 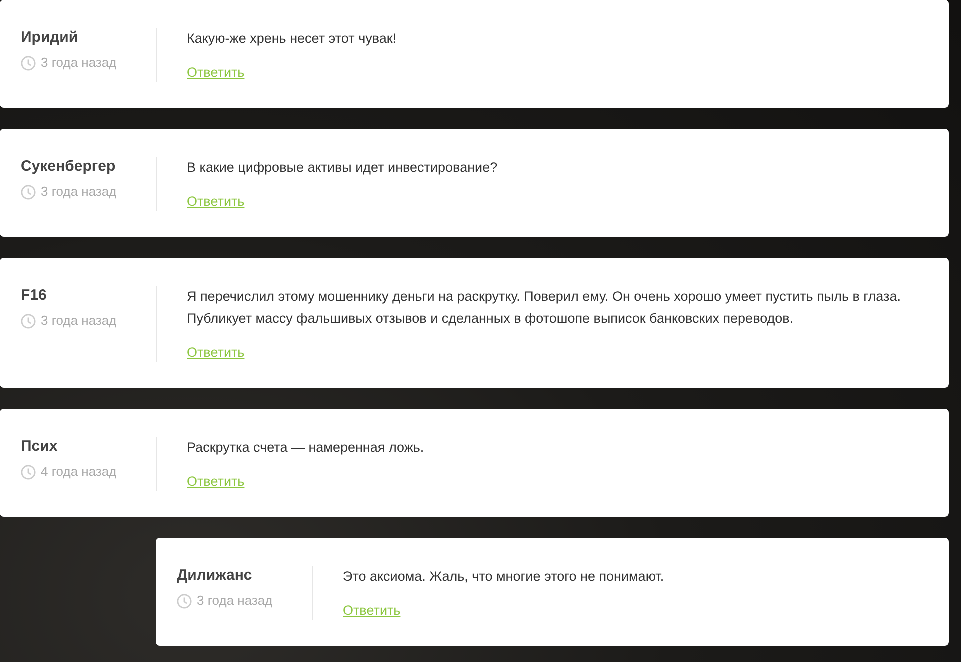 What do you see at coordinates (306, 448) in the screenshot?
I see `comment-text: Раскрутка счета — намеренная ложь.` at bounding box center [306, 448].